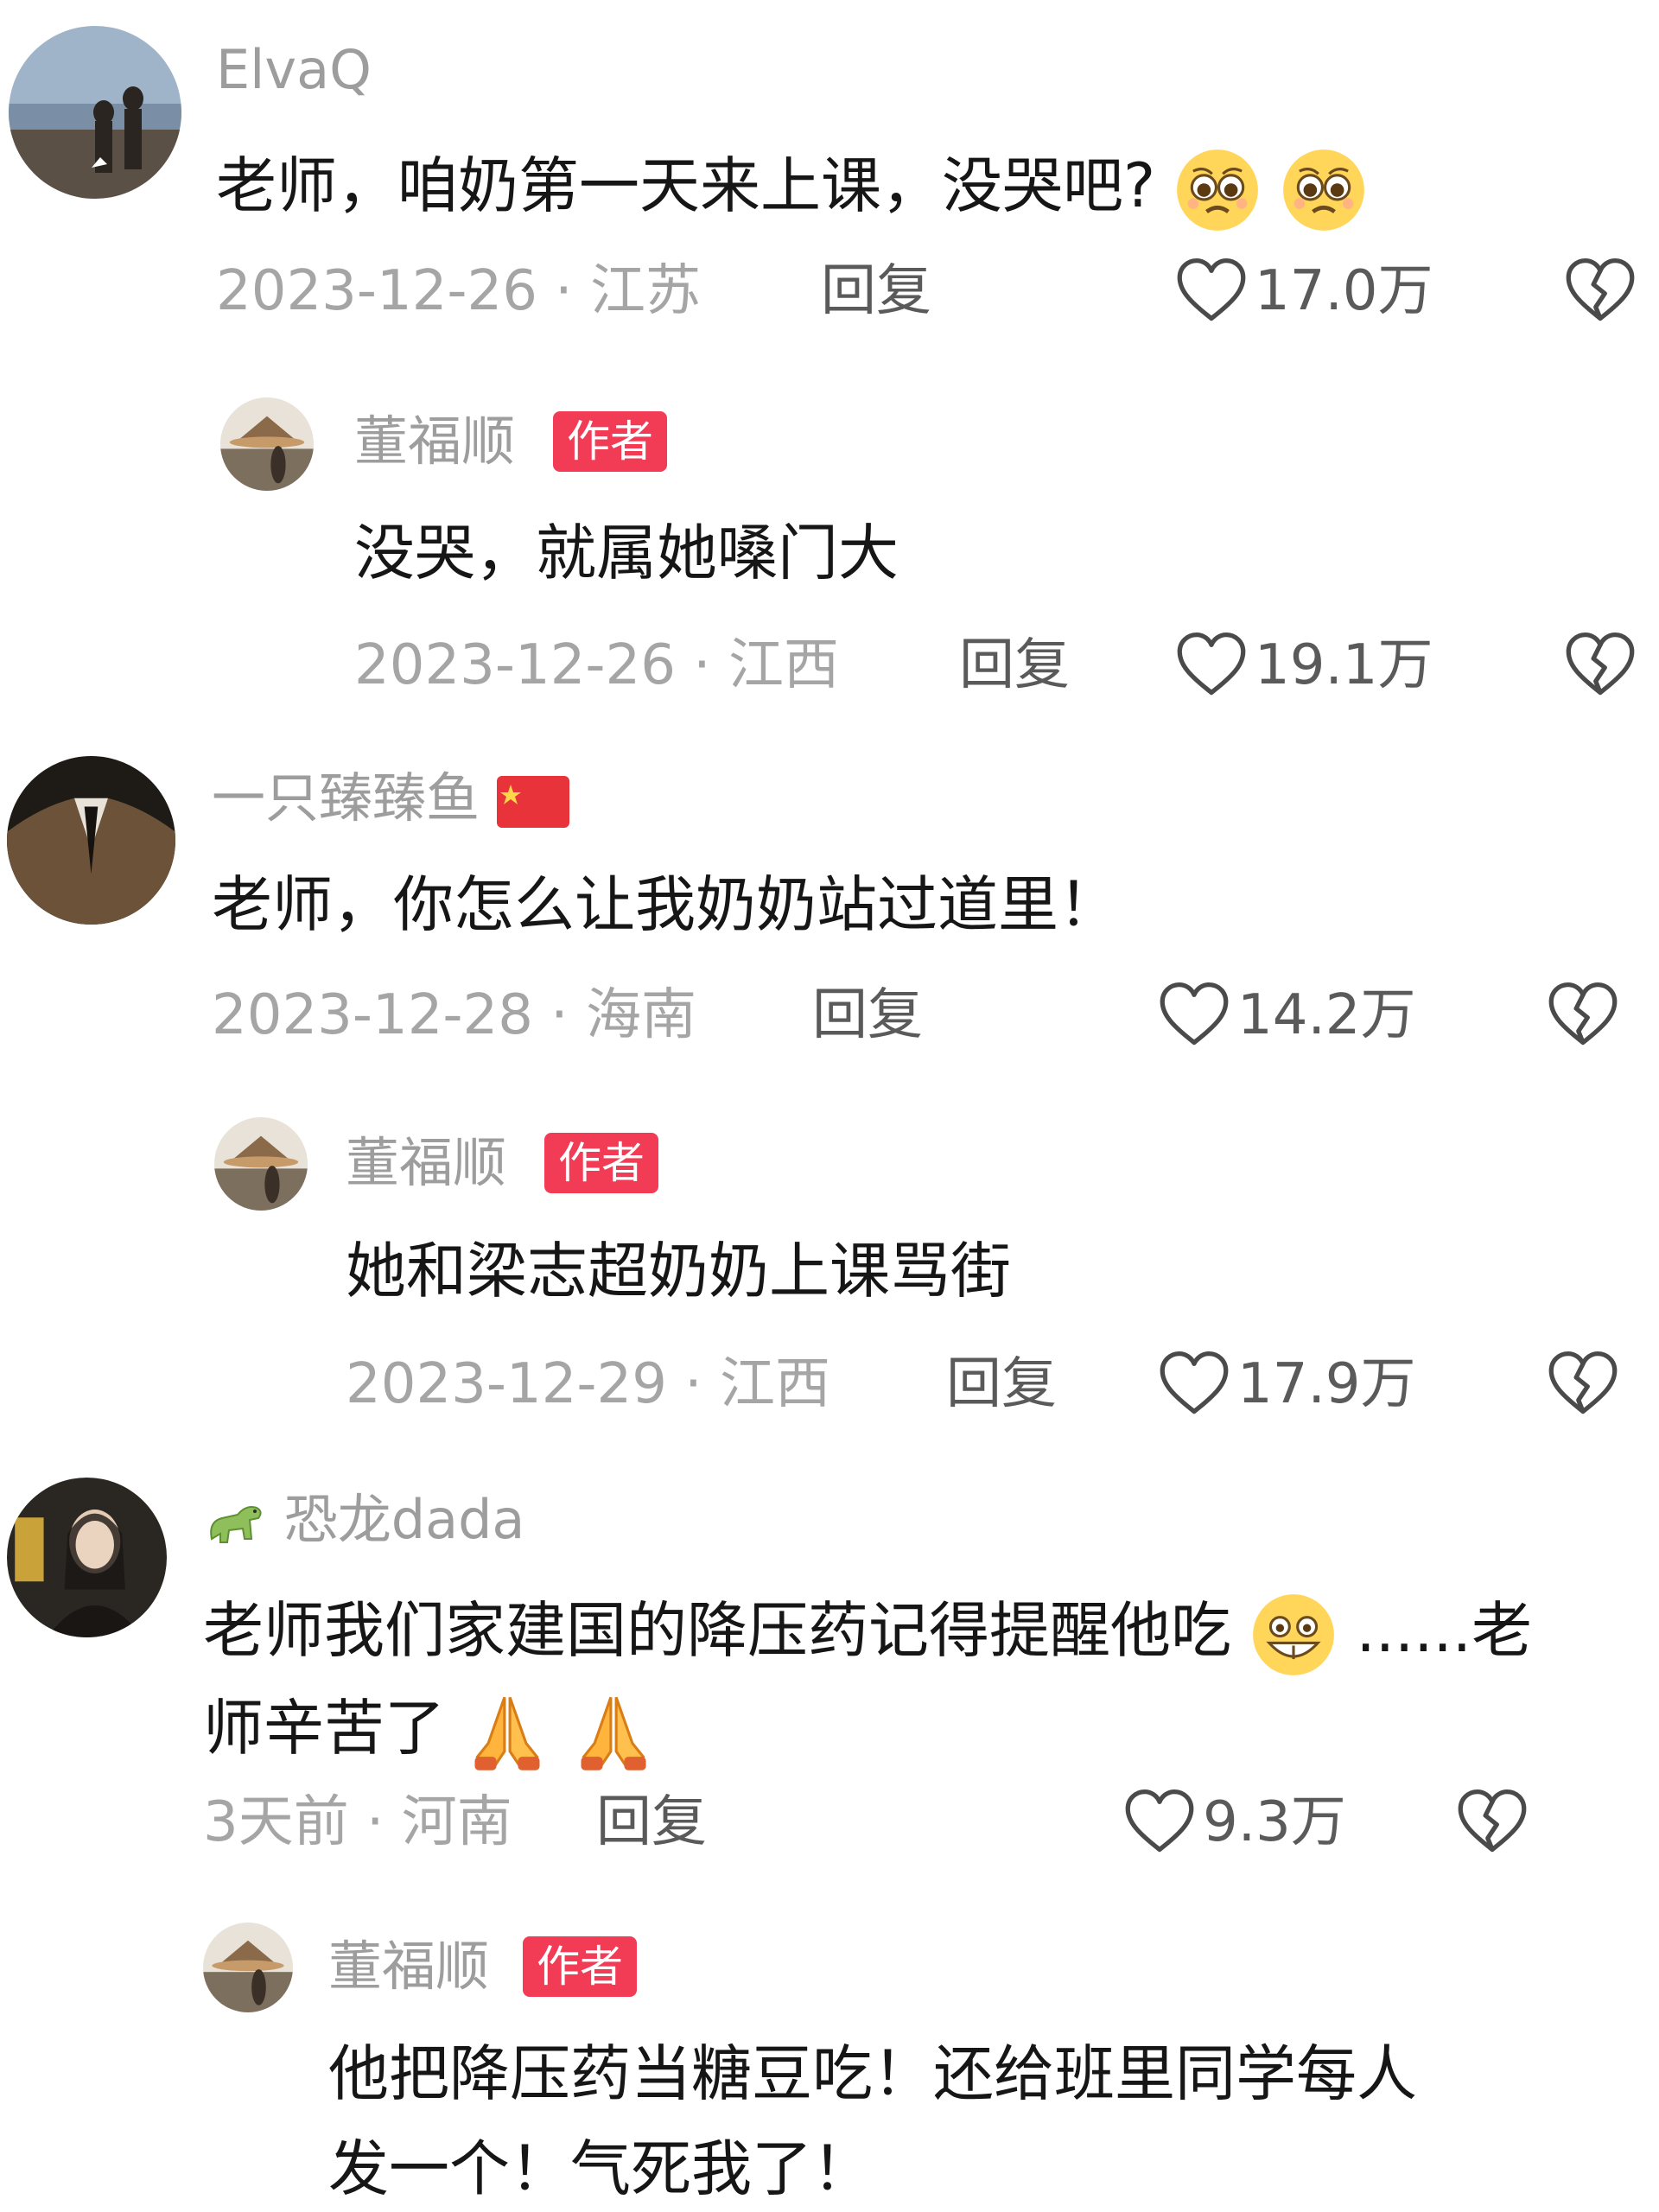 Image resolution: width=1659 pixels, height=2212 pixels. I want to click on comment-text: 老师我们家建国的降压药记得提醒他吃 ......老, so click(867, 1635).